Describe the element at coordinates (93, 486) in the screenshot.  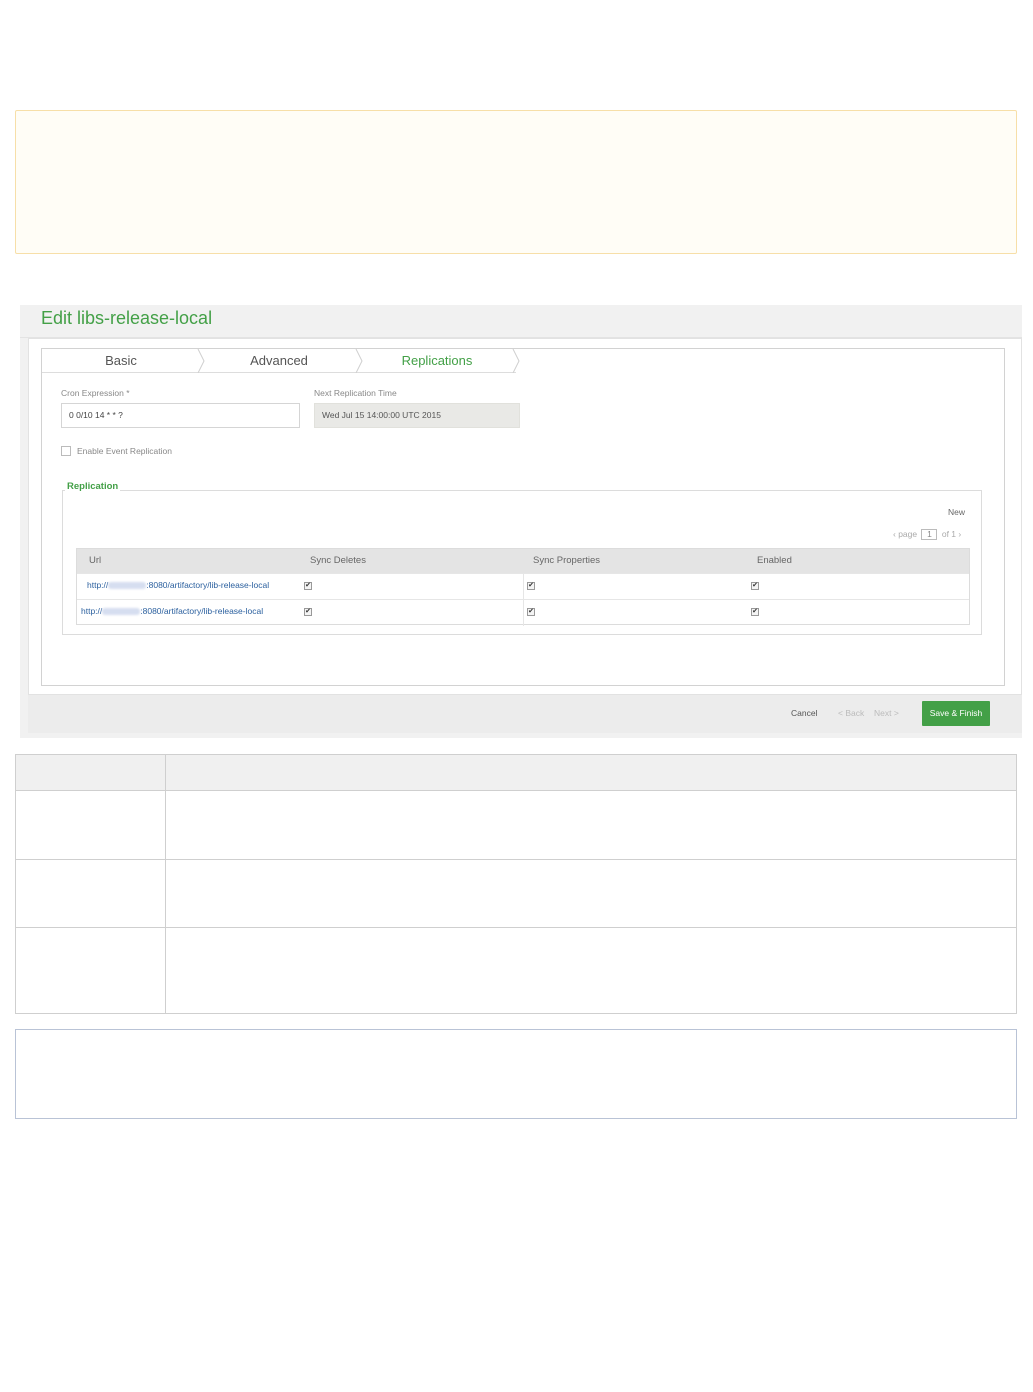
I see `replication-legend: Replication` at that location.